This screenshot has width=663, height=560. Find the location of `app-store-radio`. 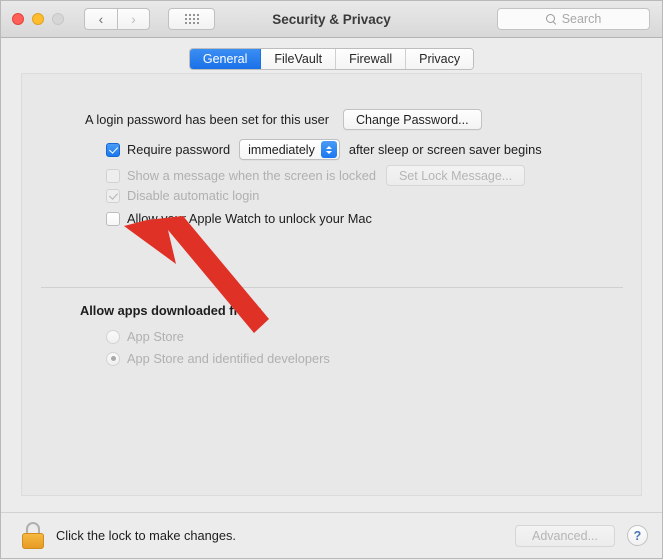

app-store-radio is located at coordinates (113, 336).